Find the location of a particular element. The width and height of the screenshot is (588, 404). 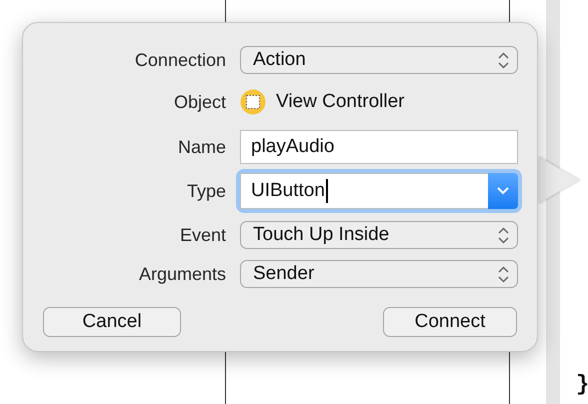

connect-button: Connect is located at coordinates (450, 322).